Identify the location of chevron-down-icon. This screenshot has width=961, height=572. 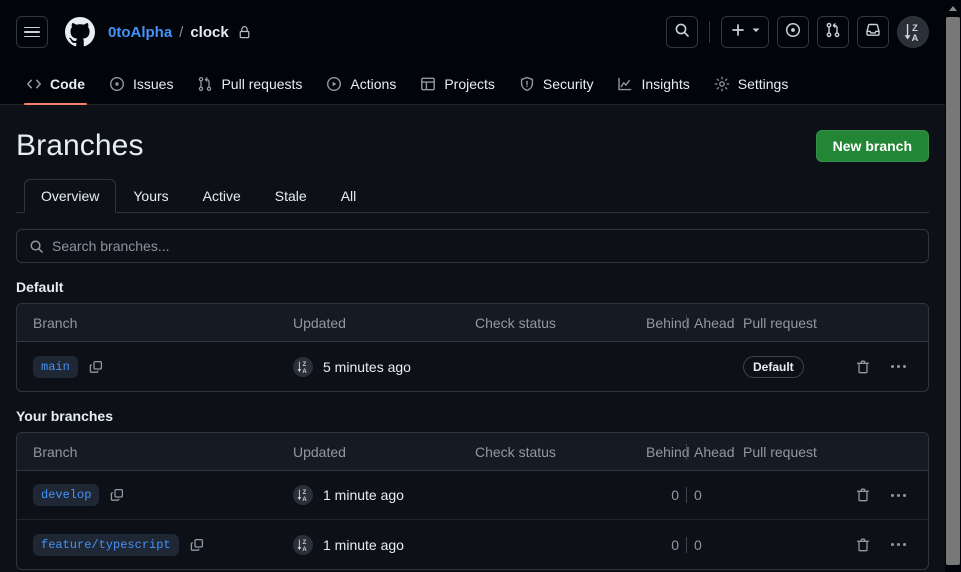
(756, 32).